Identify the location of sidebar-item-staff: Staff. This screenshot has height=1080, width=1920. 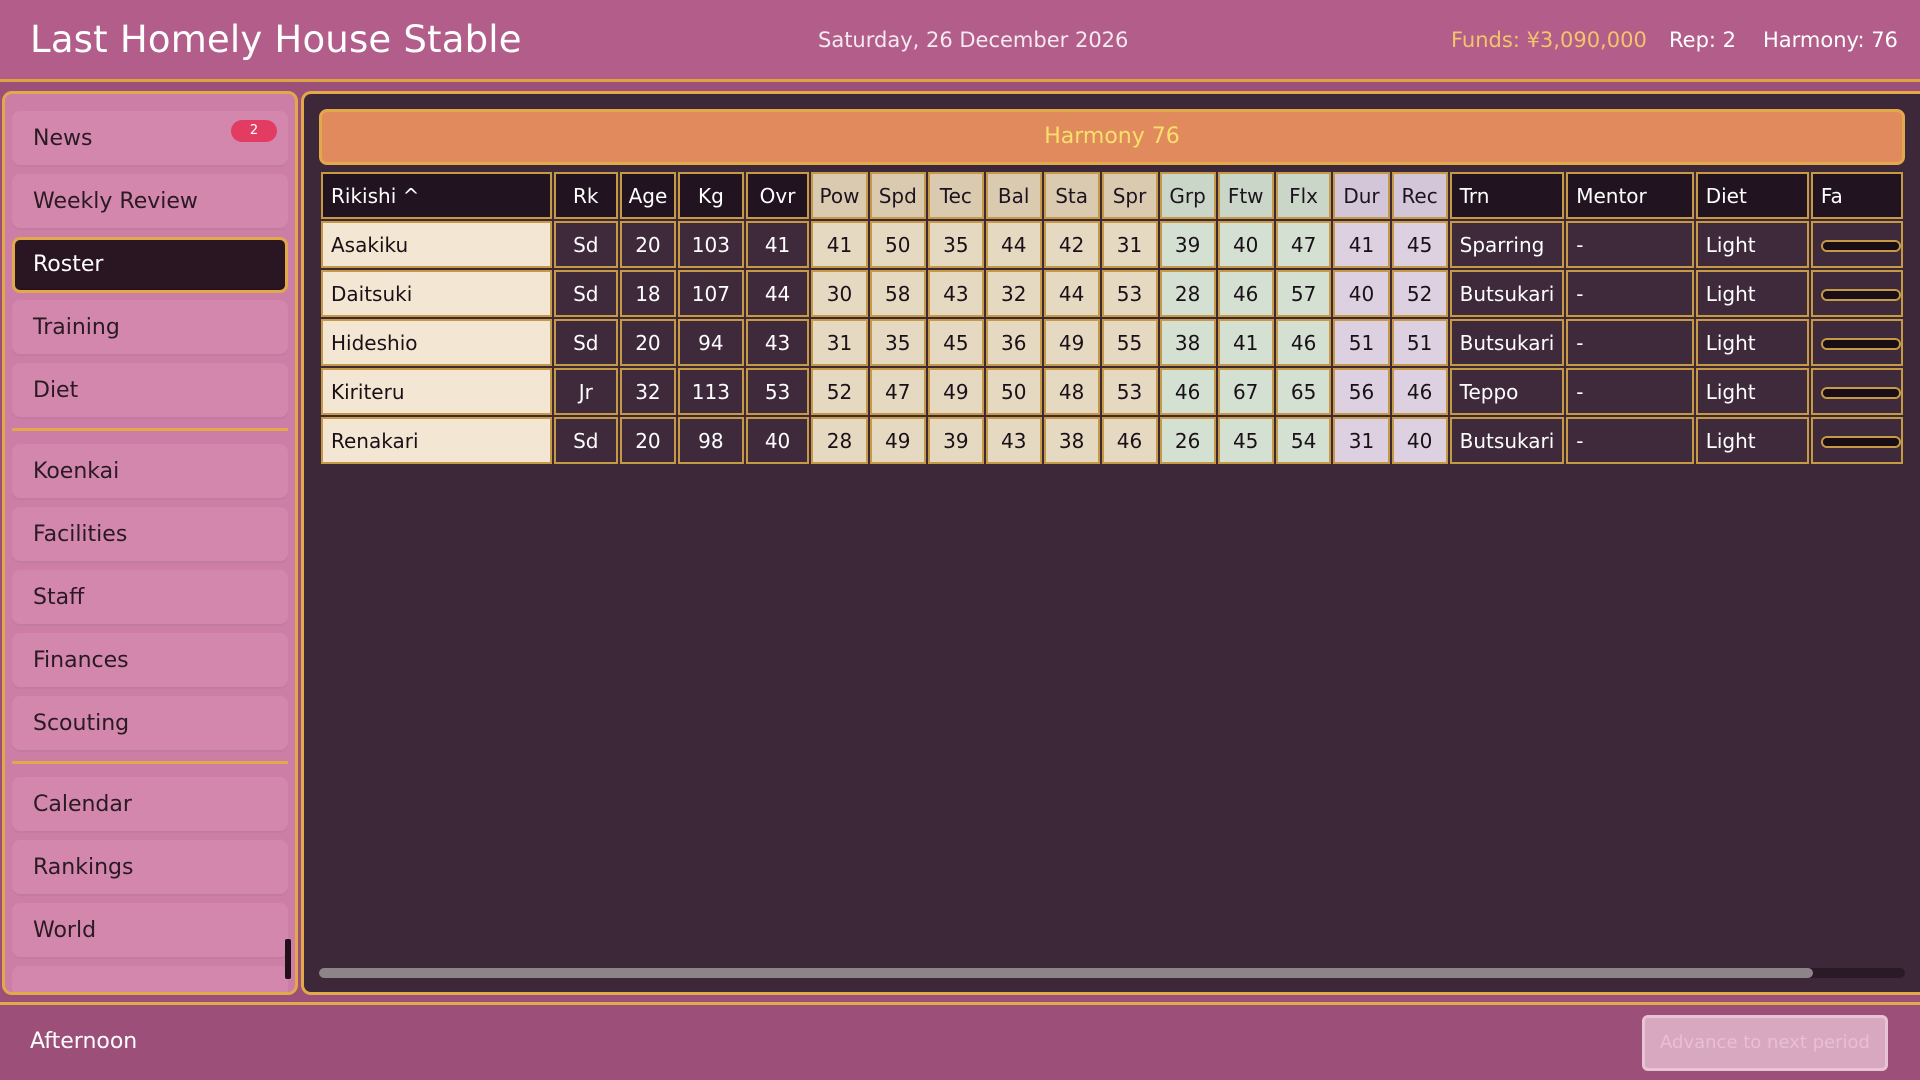
(150, 598).